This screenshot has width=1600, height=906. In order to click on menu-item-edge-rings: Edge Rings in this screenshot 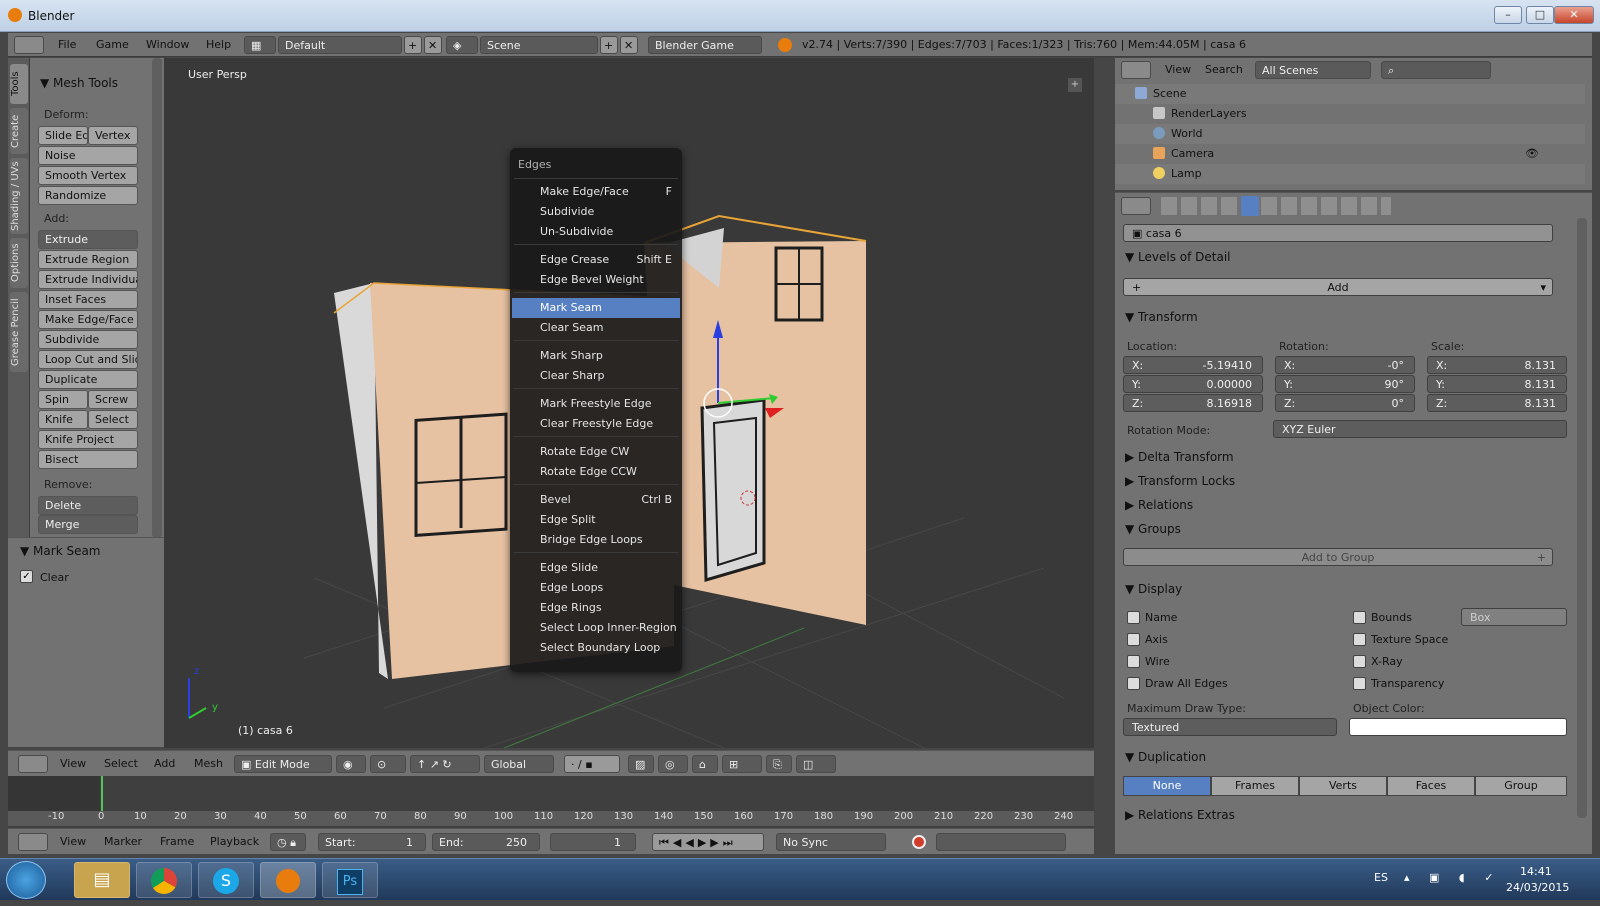, I will do `click(596, 608)`.